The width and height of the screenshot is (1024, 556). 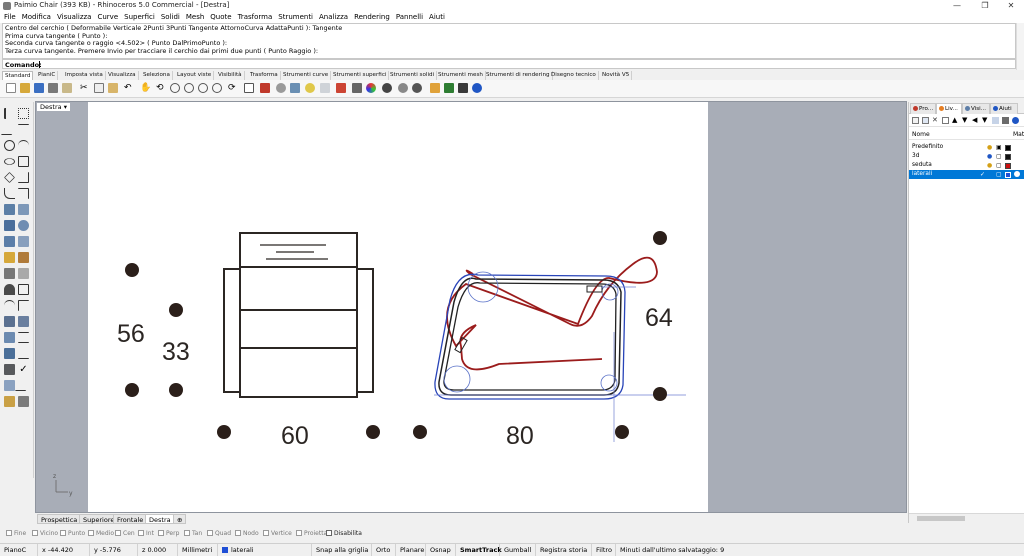 What do you see at coordinates (9, 225) in the screenshot?
I see `box-icon` at bounding box center [9, 225].